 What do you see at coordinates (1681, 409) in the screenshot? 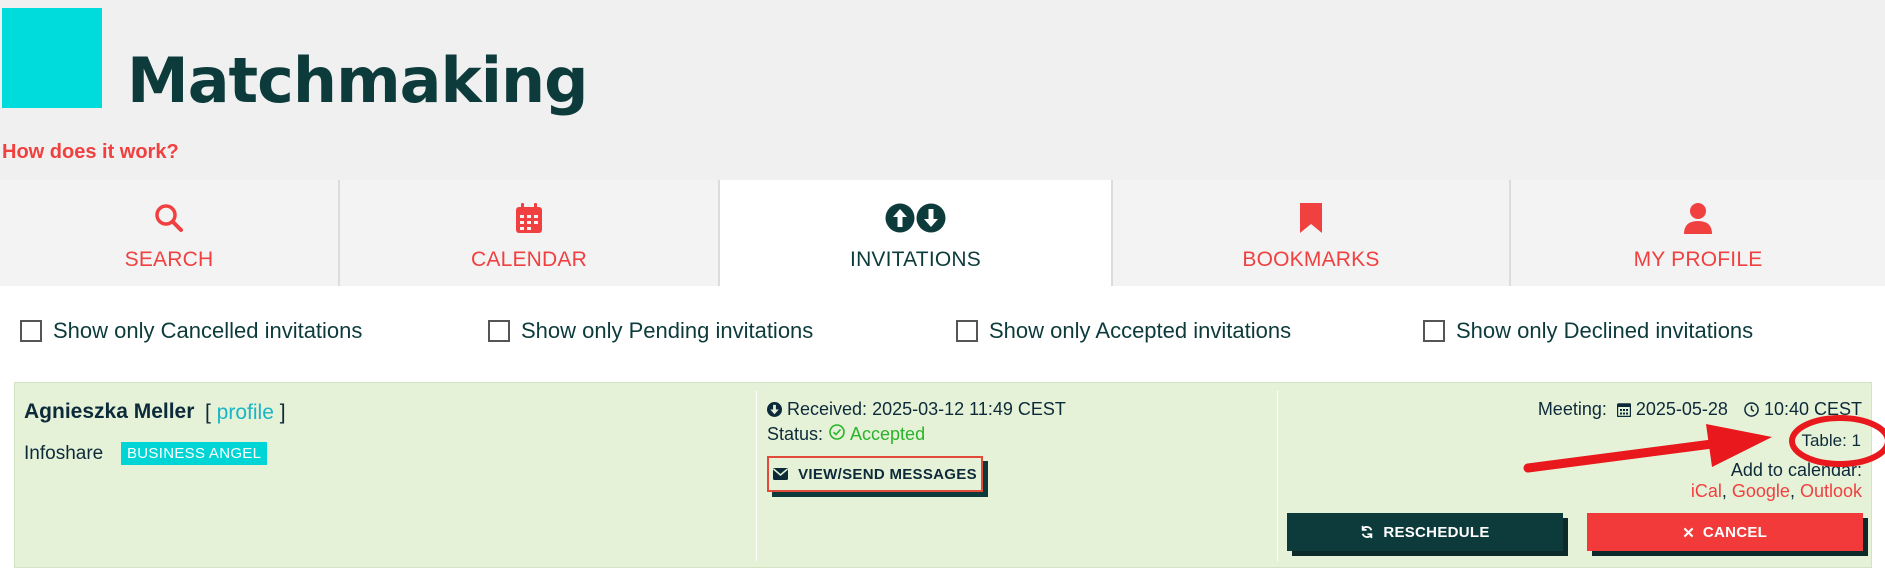
I see `meeting-date: 2025-05-28` at bounding box center [1681, 409].